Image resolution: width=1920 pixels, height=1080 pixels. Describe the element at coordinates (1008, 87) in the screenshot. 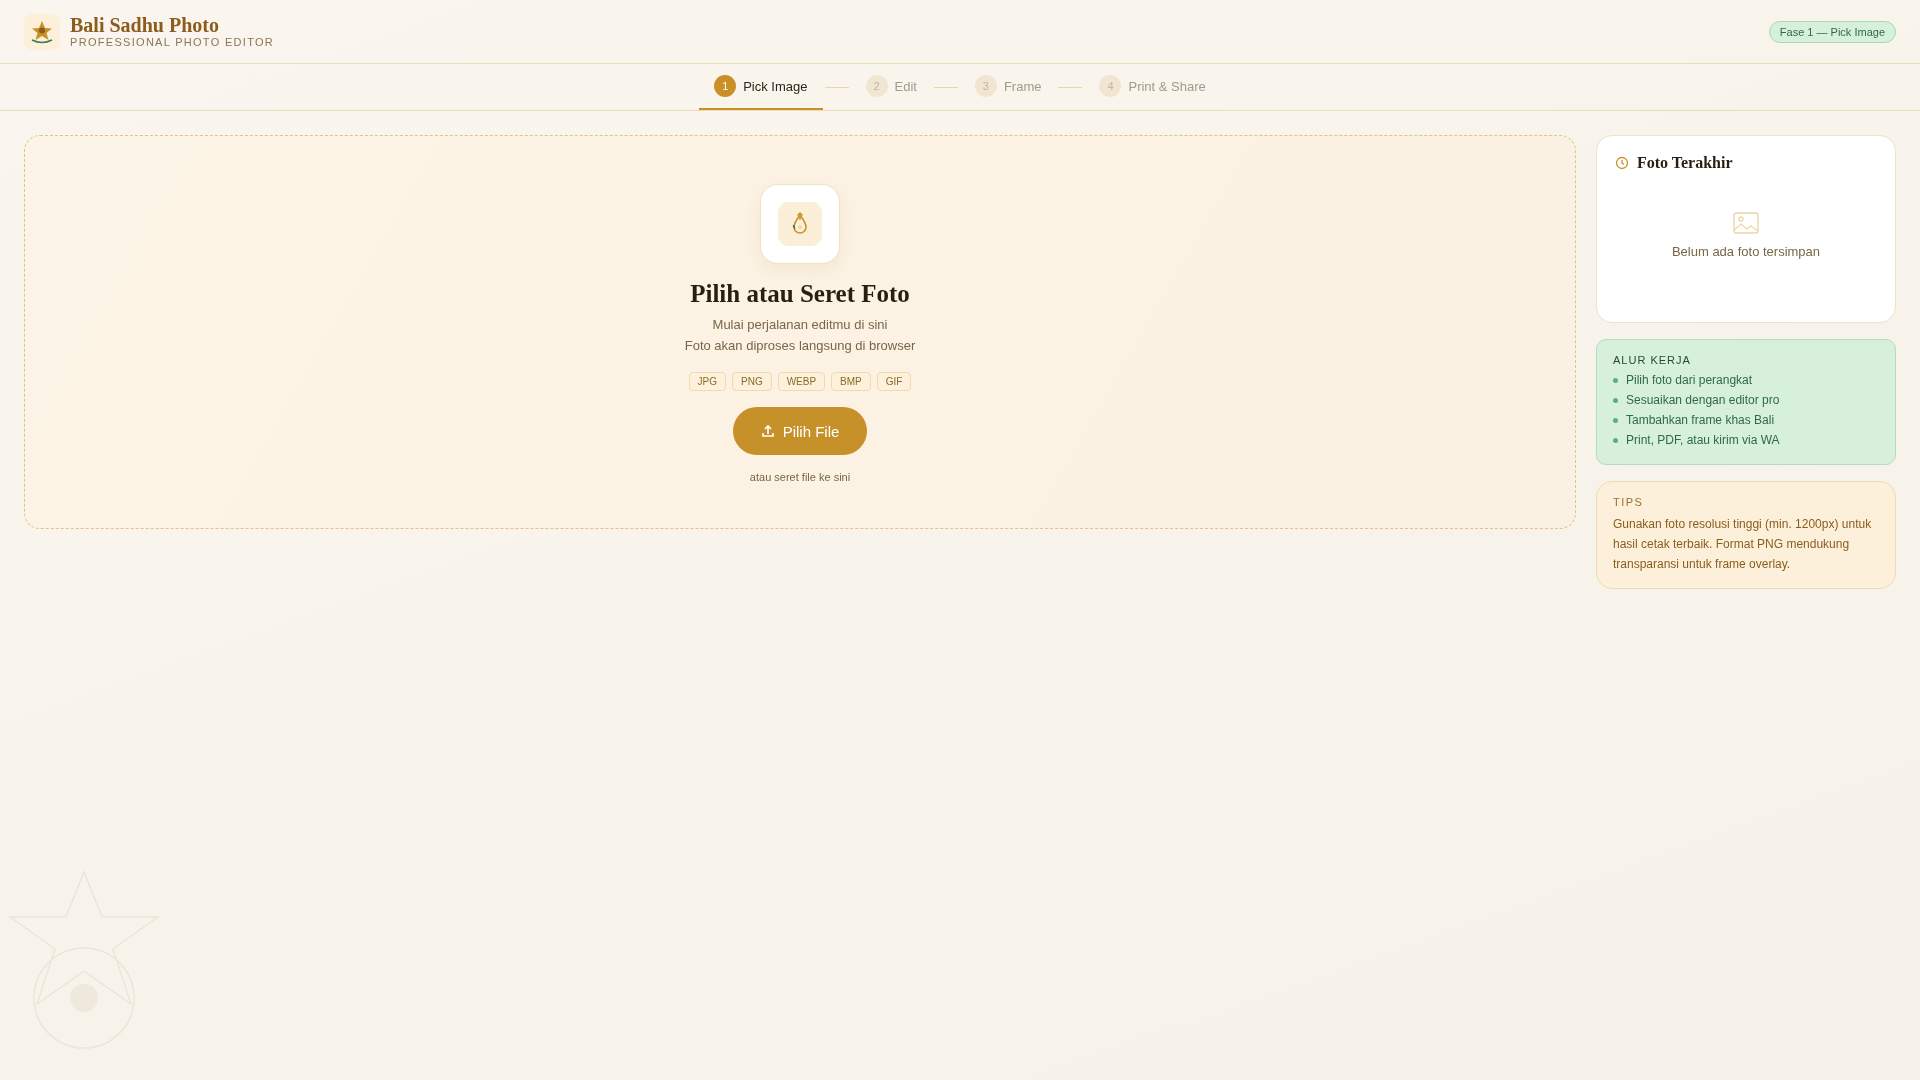

I see `step-tab: 3 Frame` at that location.